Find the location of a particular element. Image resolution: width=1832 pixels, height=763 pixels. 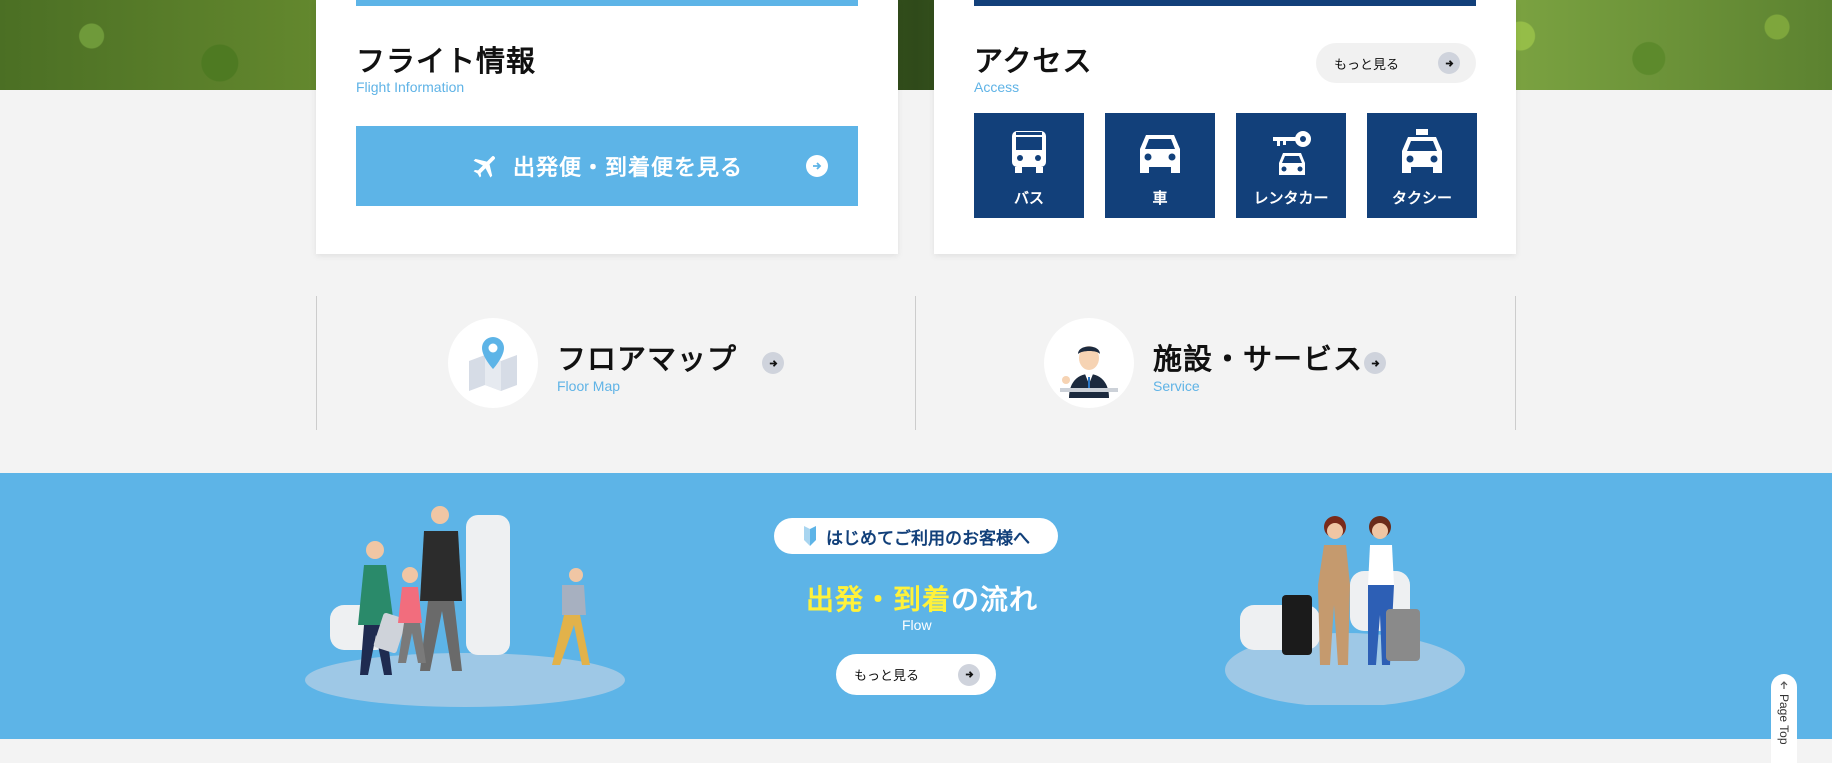

flow-more-button: もっと見る is located at coordinates (916, 674).